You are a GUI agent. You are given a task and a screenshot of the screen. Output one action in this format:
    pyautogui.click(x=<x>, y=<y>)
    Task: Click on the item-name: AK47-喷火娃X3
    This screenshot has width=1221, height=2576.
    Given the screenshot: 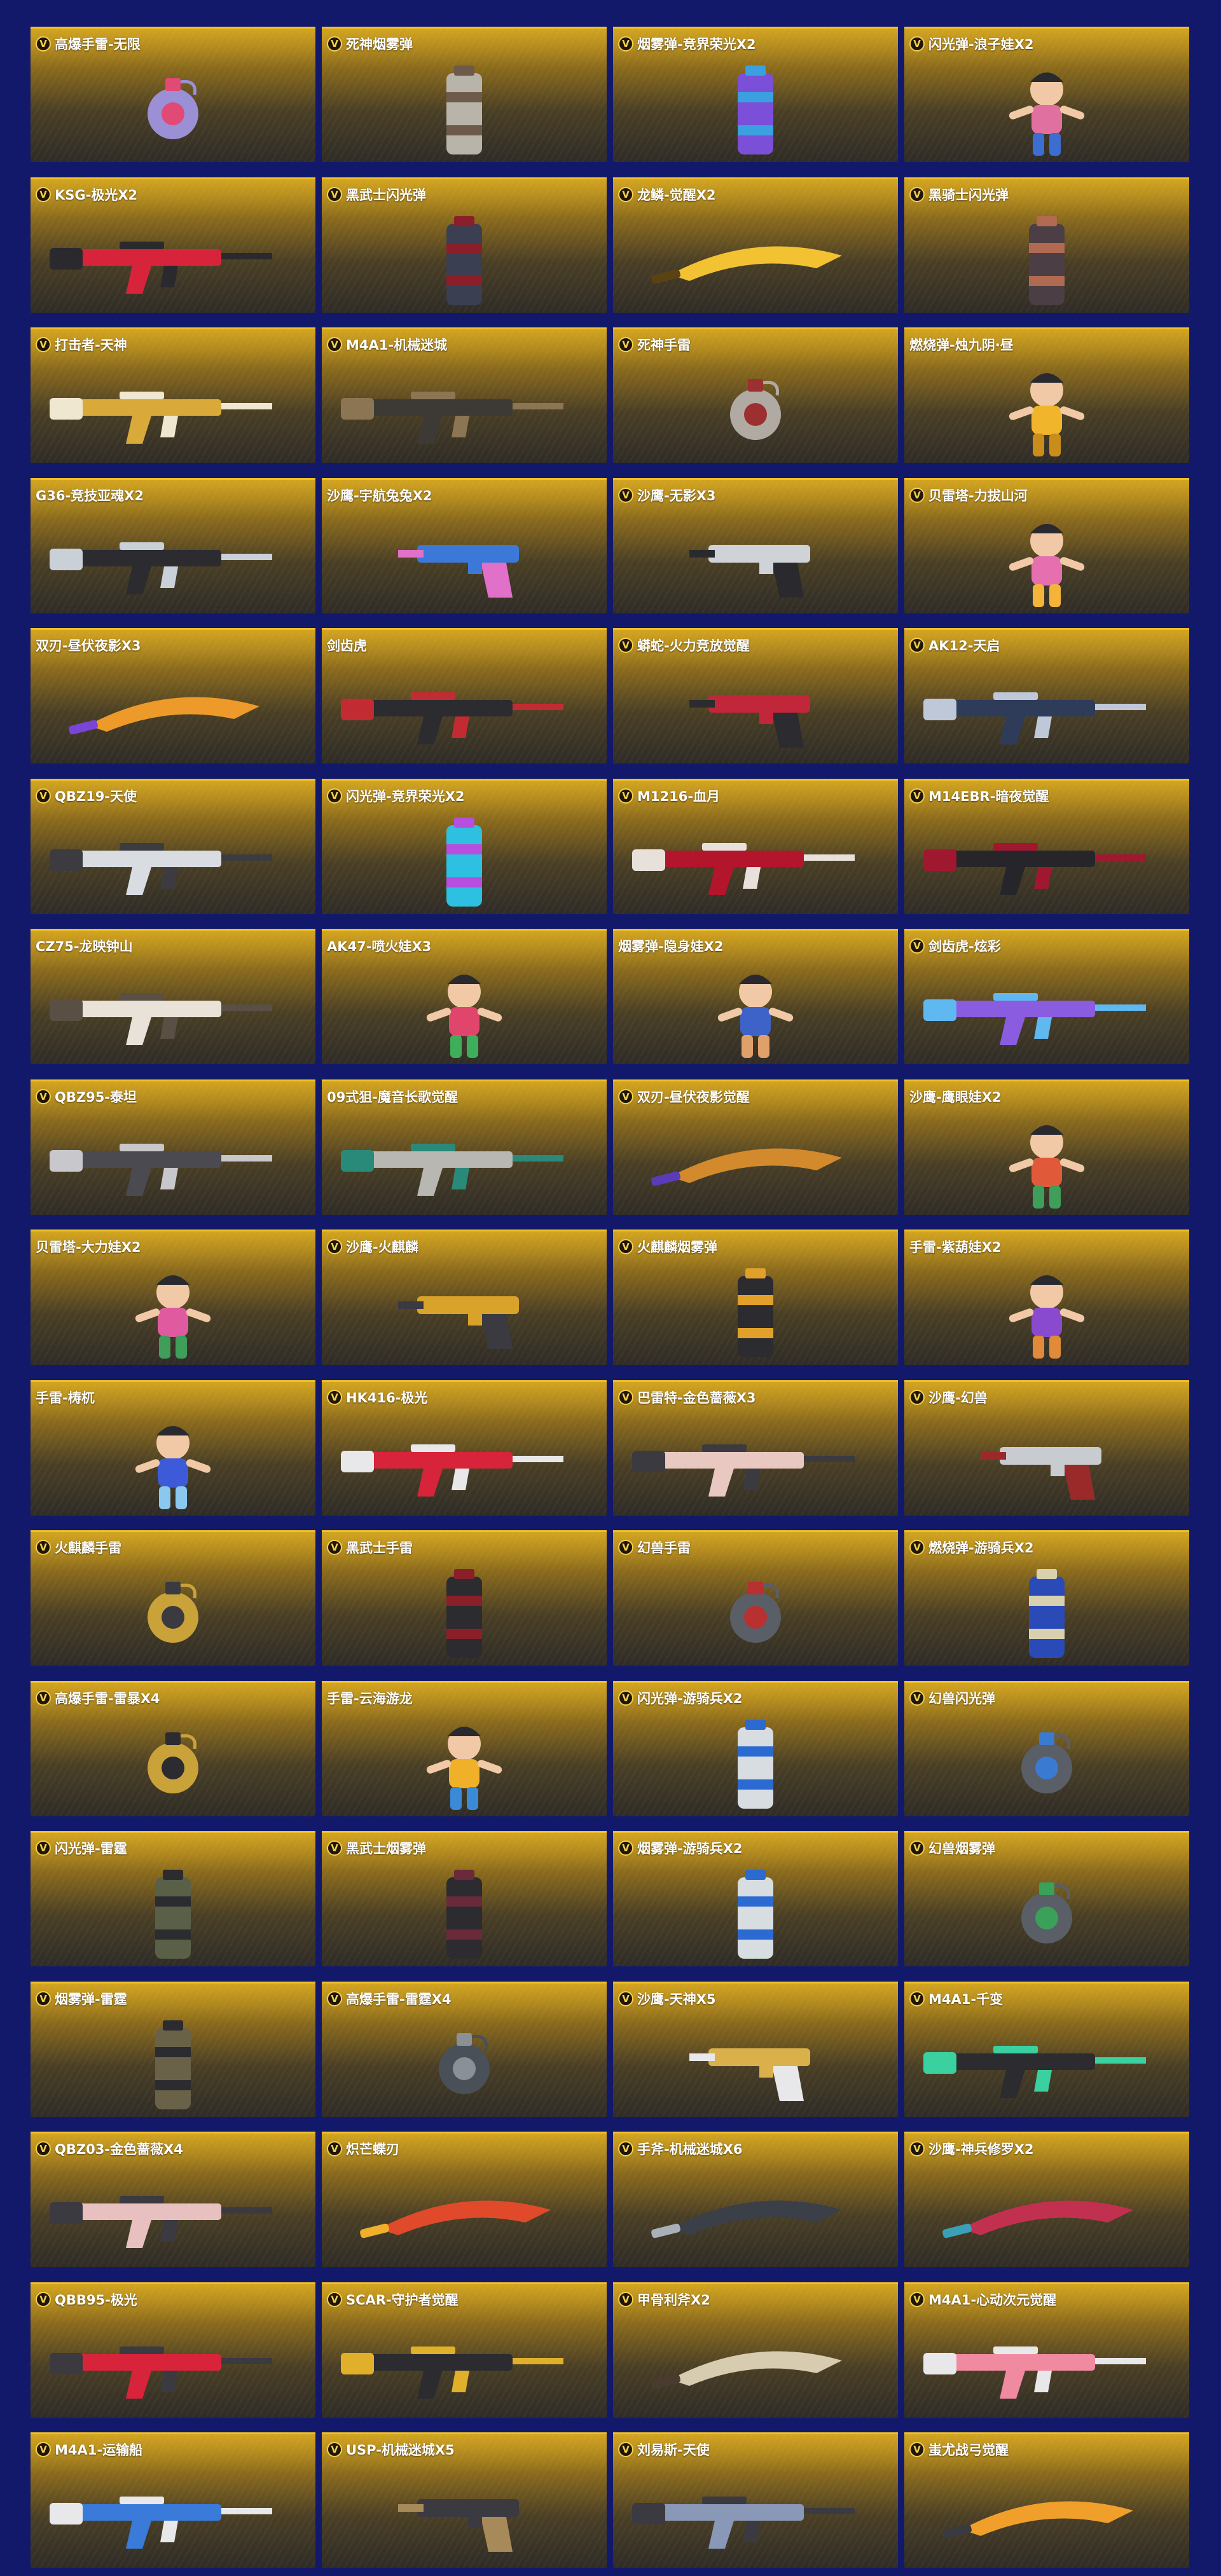 What is the action you would take?
    pyautogui.click(x=380, y=946)
    